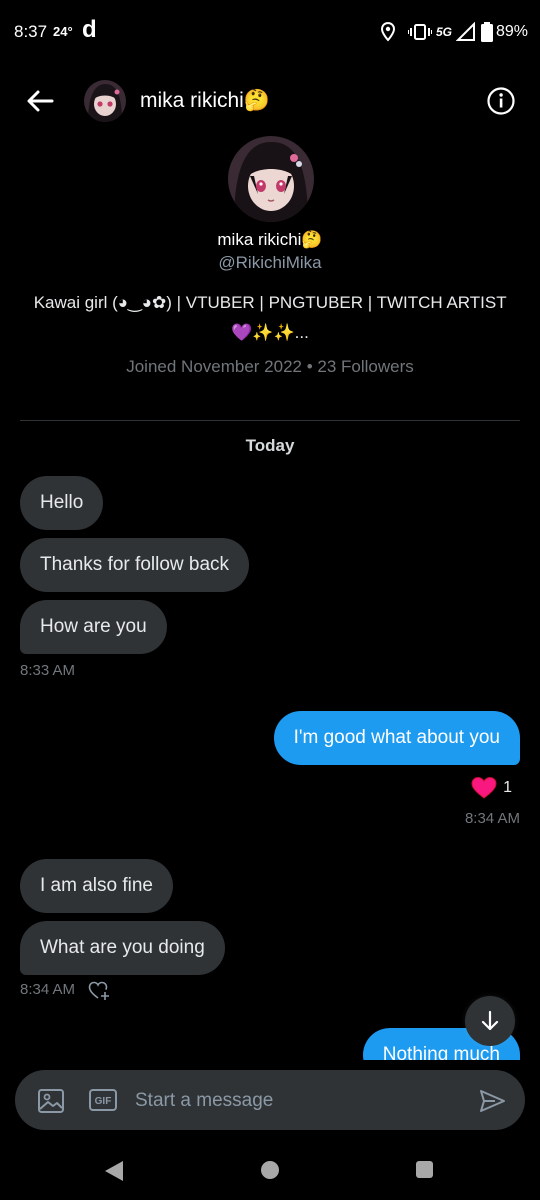 This screenshot has height=1200, width=540. Describe the element at coordinates (122, 948) in the screenshot. I see `incoming-message: What are you doing` at that location.